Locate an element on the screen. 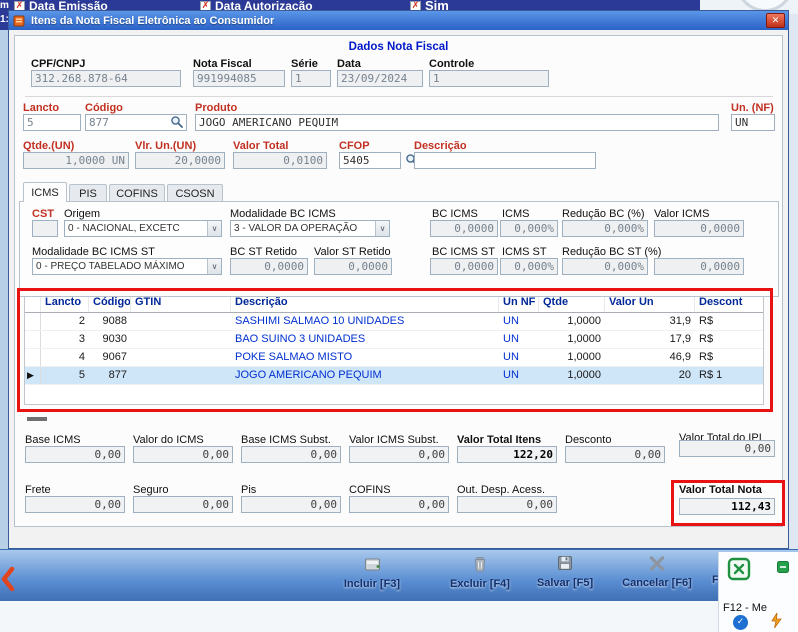  horizontal-scrollbar-thumb is located at coordinates (37, 419).